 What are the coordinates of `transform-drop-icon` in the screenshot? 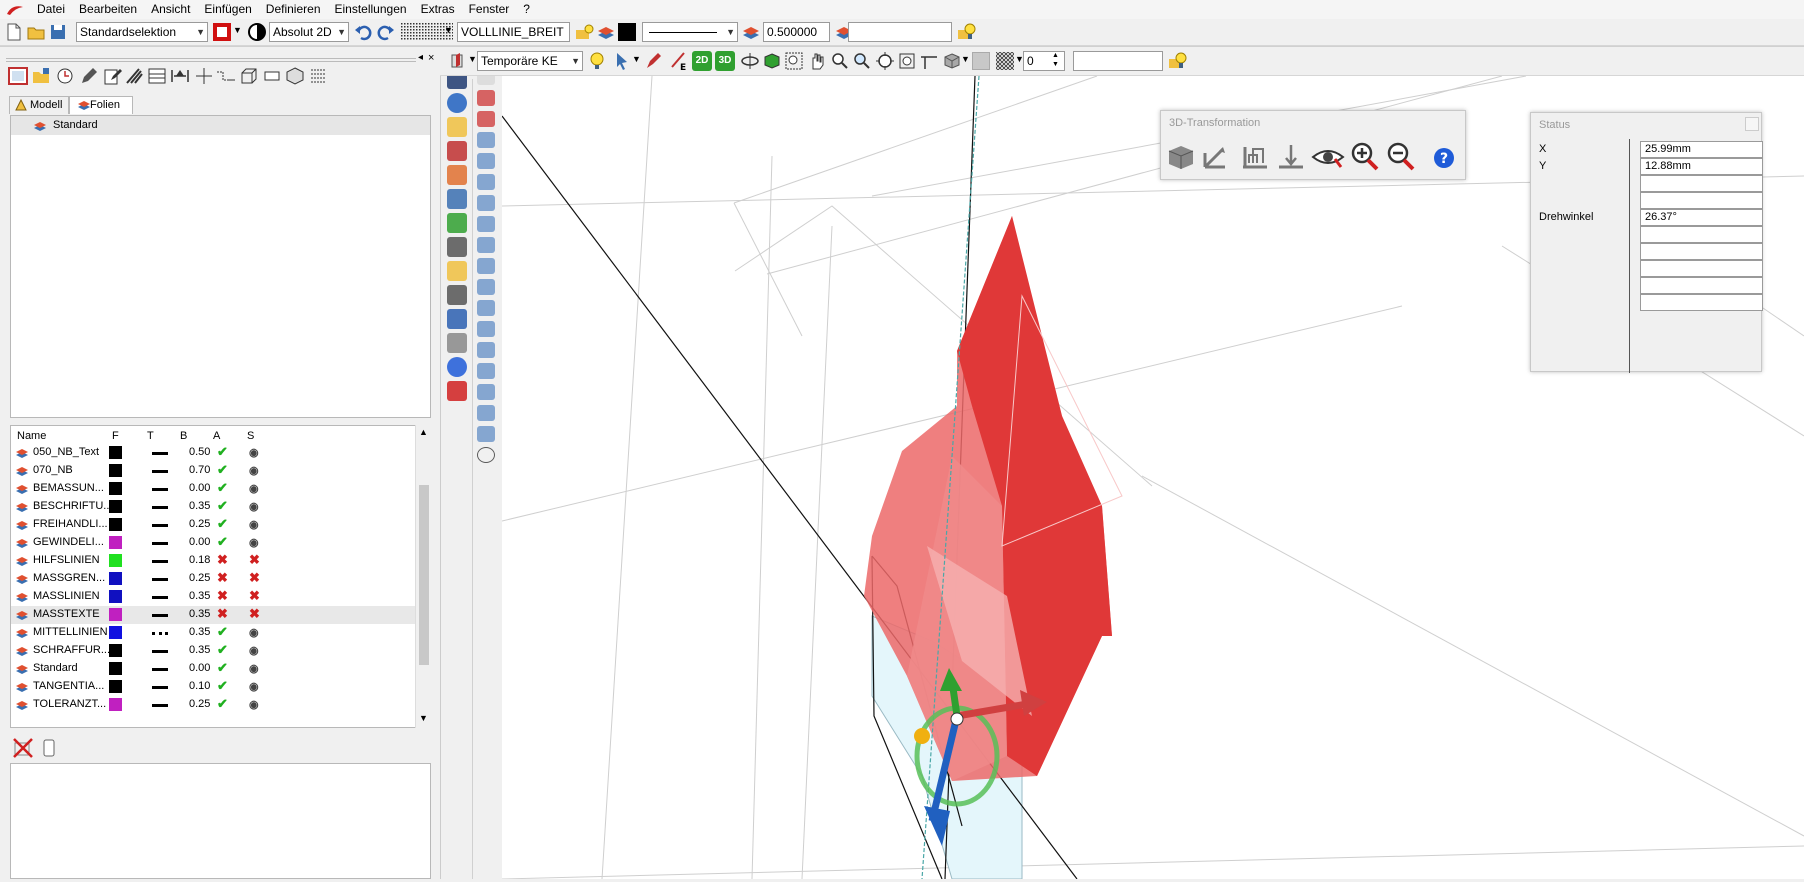 It's located at (1291, 157).